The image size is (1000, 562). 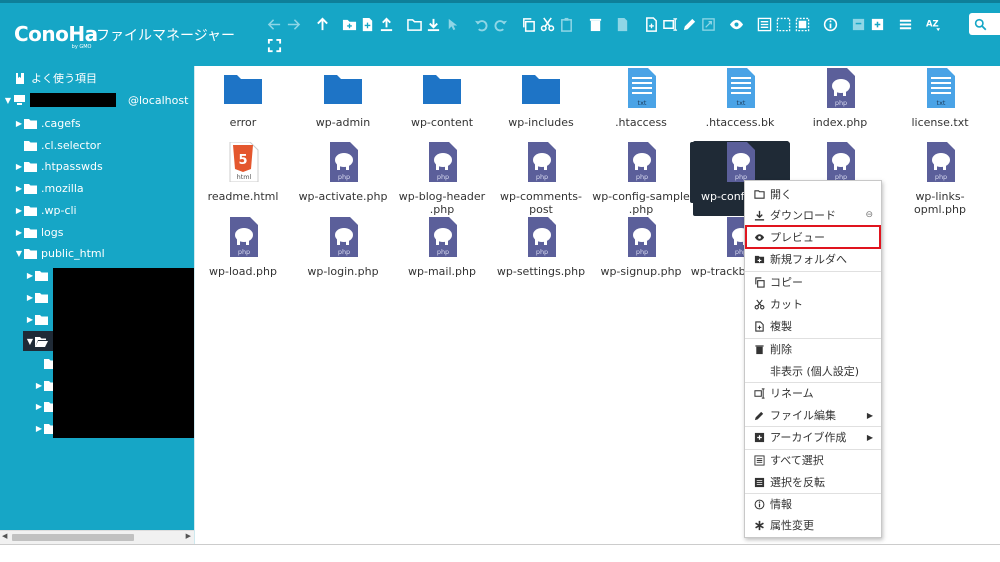 What do you see at coordinates (343, 172) in the screenshot?
I see `file-item: php wp-activate.php` at bounding box center [343, 172].